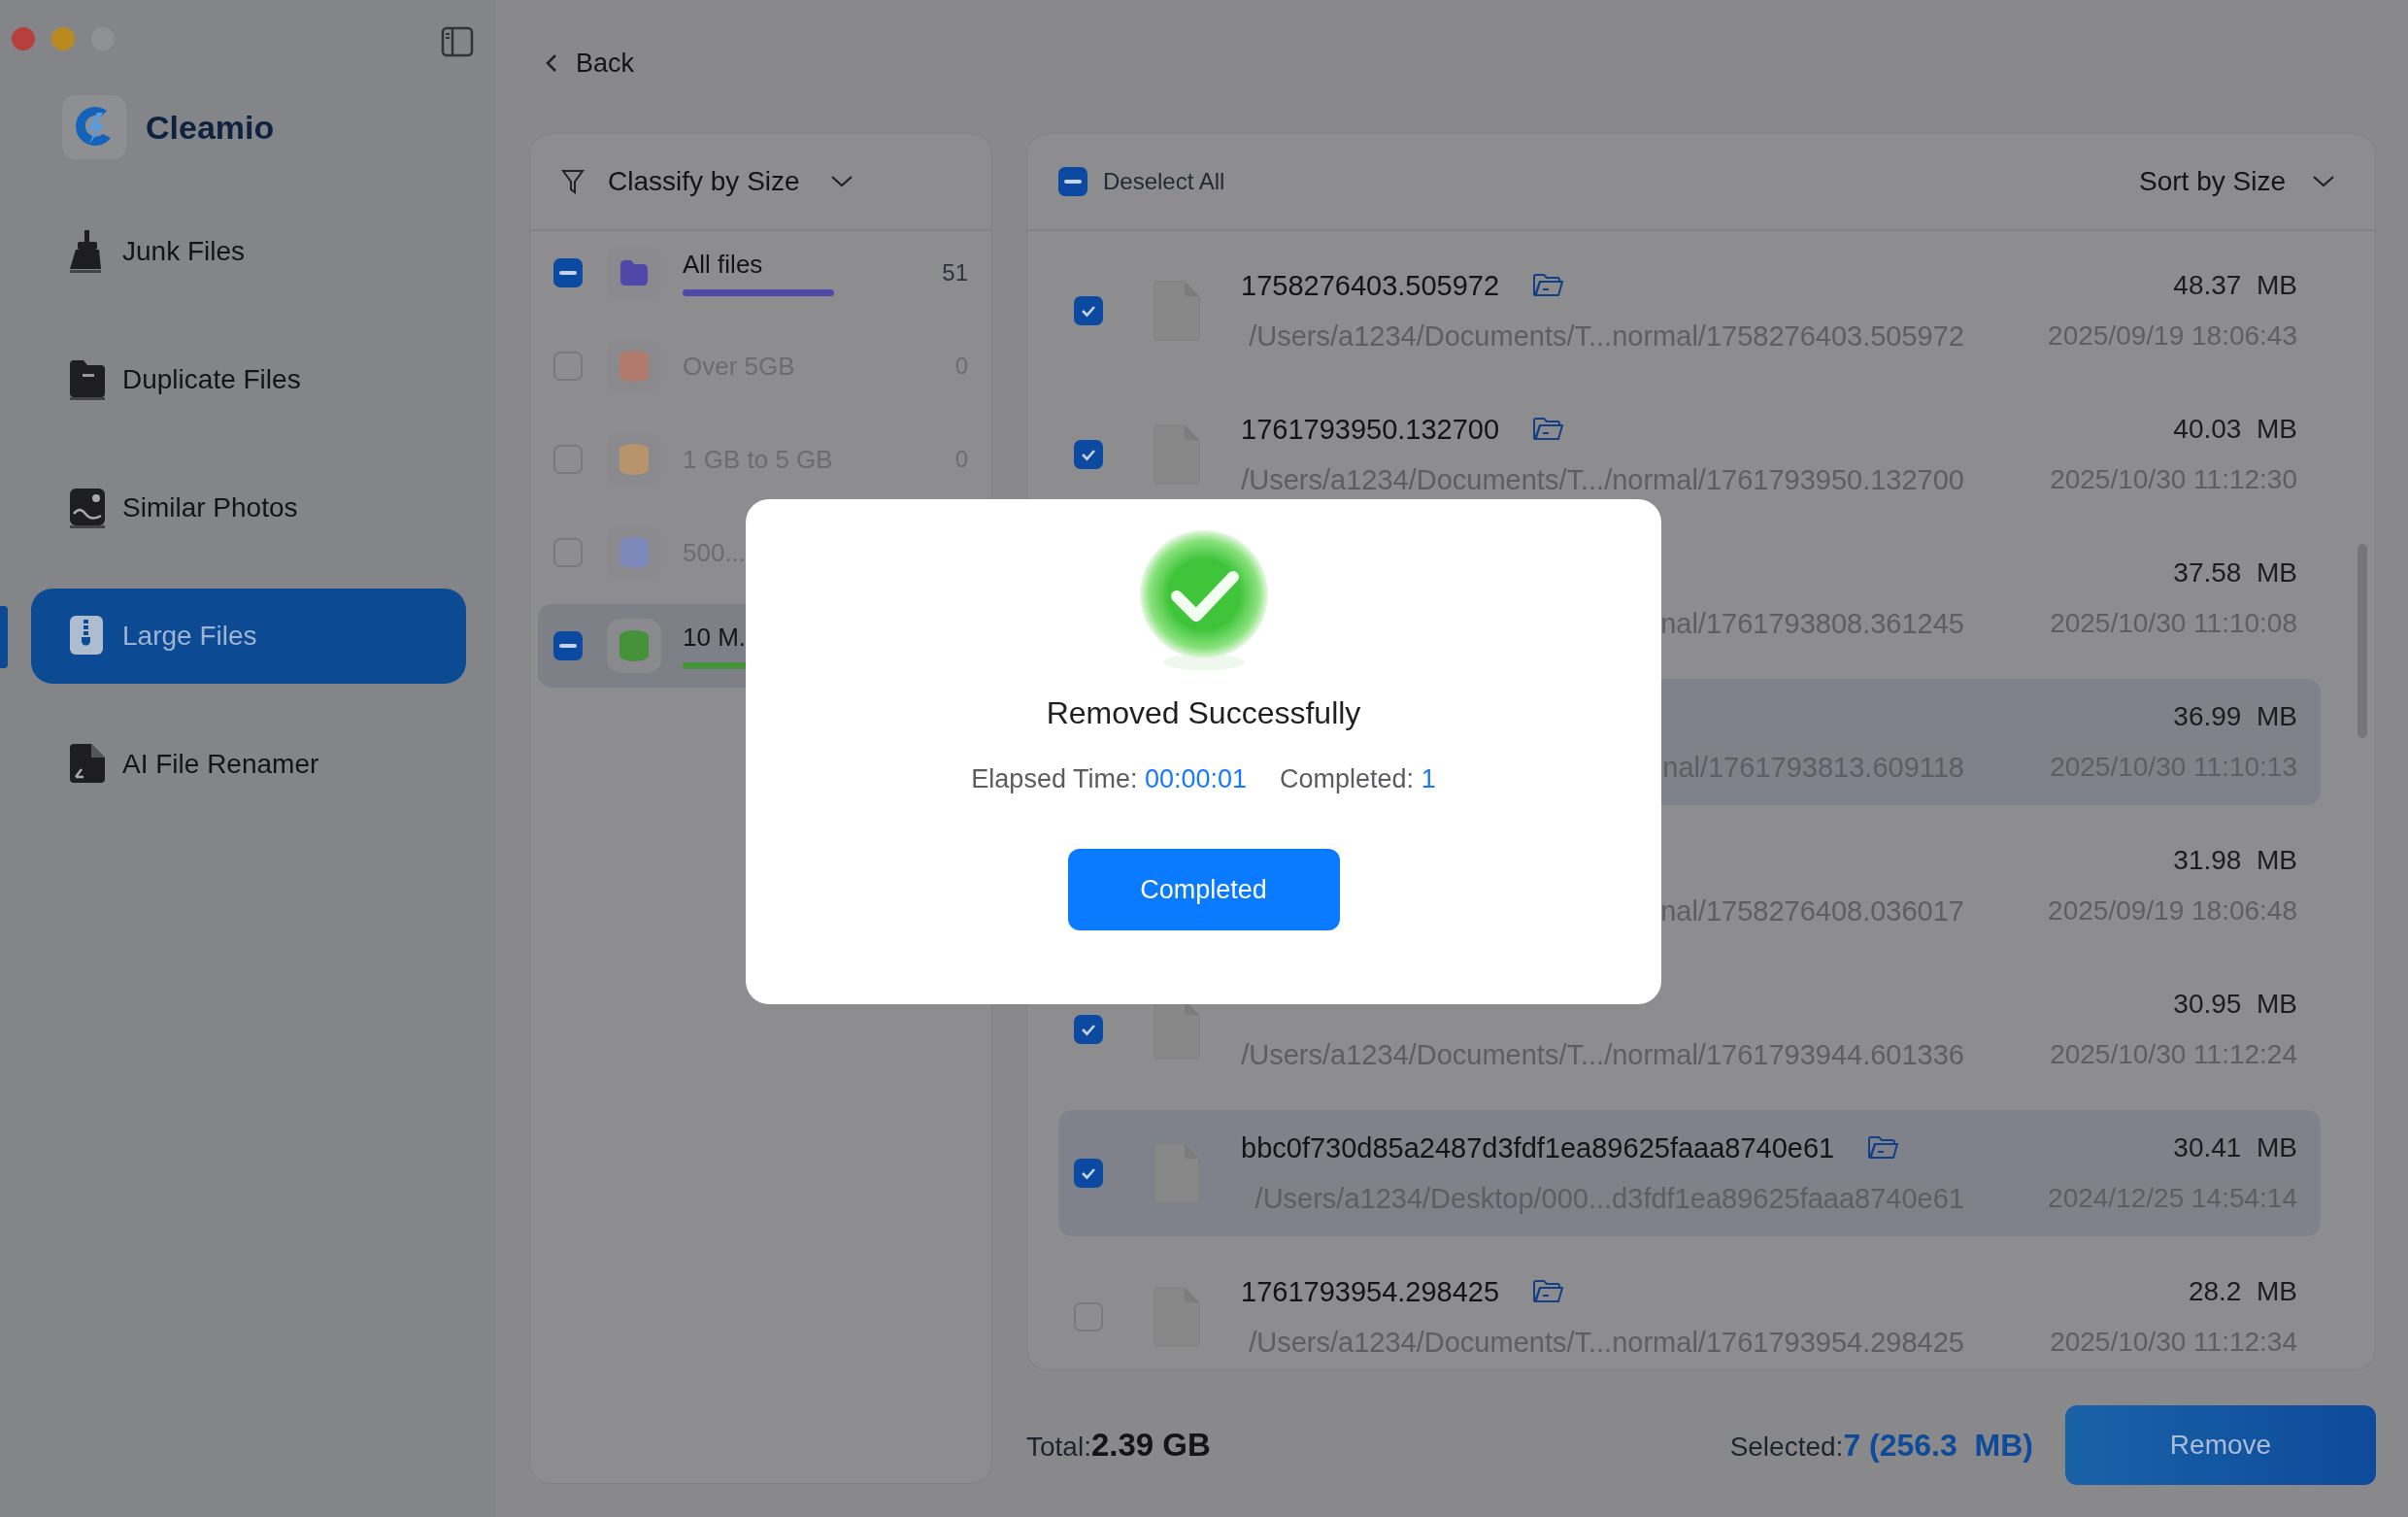  What do you see at coordinates (1370, 429) in the screenshot?
I see `file-name: 1761793950.132700` at bounding box center [1370, 429].